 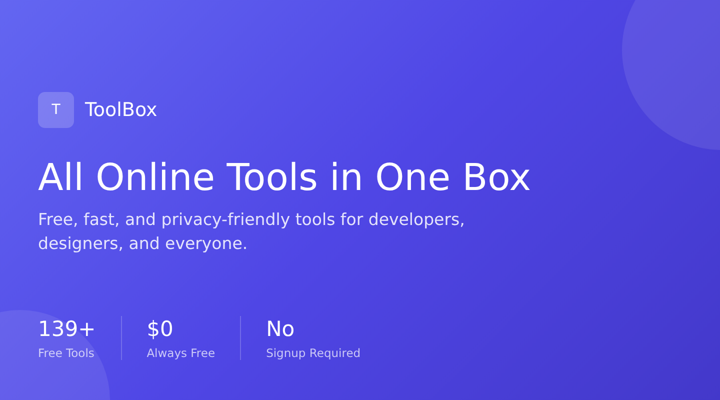 I want to click on stat-label: Always Free, so click(x=181, y=353).